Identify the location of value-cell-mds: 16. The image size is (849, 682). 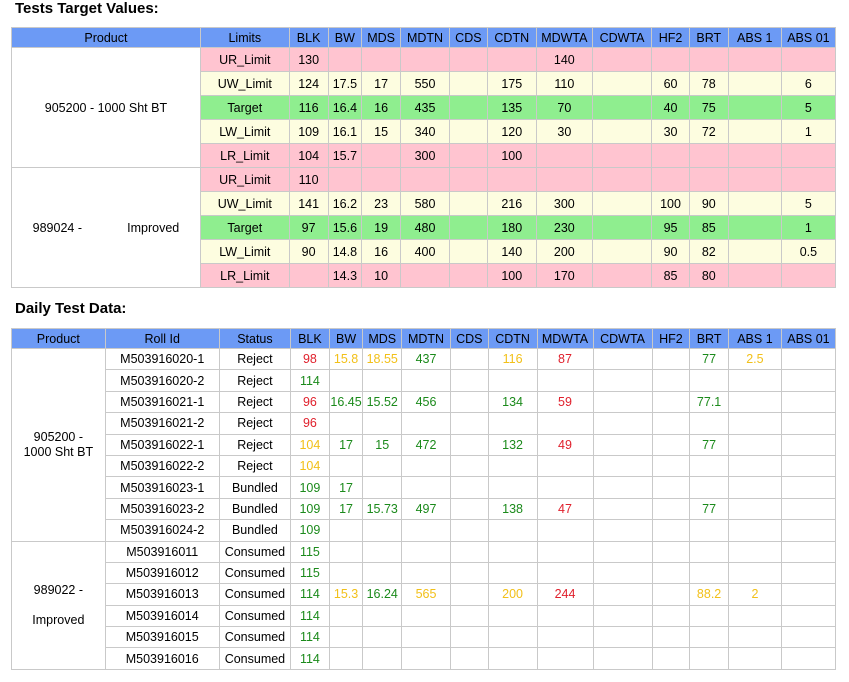
(381, 251).